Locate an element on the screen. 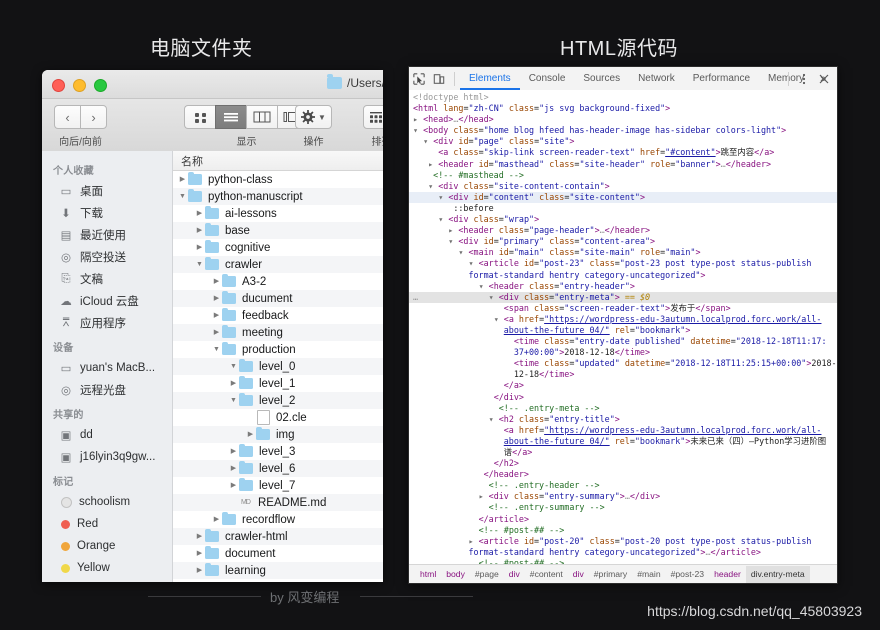 This screenshot has height=630, width=880. breadcrumb-item: #main is located at coordinates (648, 574).